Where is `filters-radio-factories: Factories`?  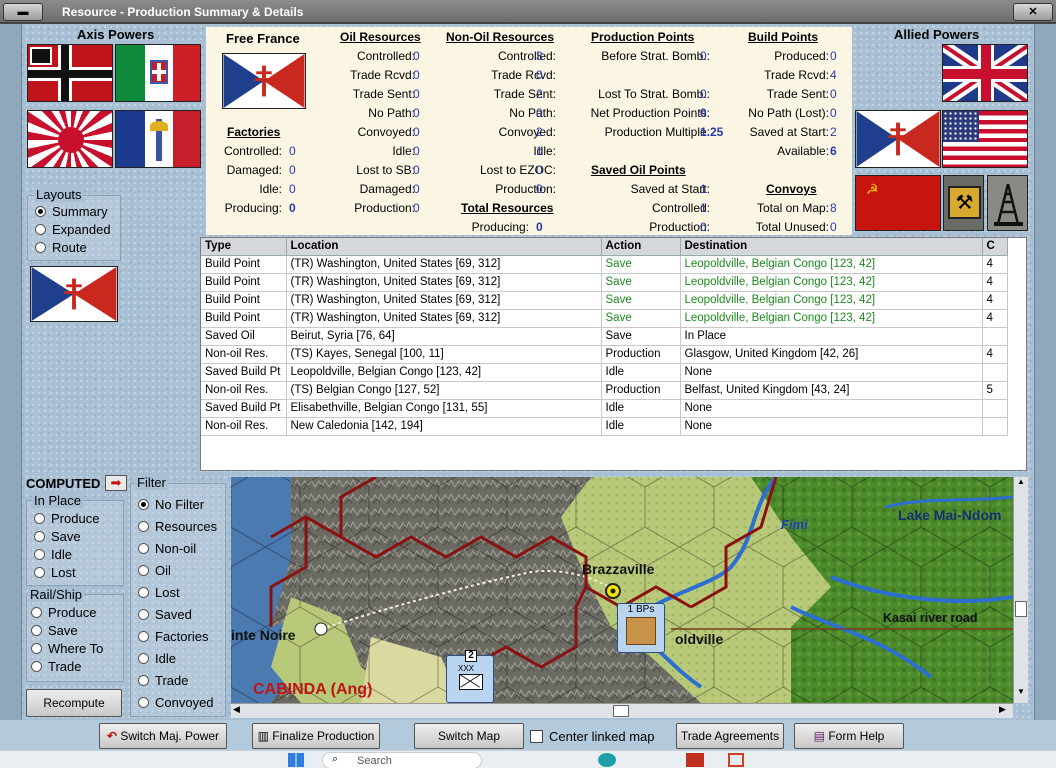 filters-radio-factories: Factories is located at coordinates (173, 636).